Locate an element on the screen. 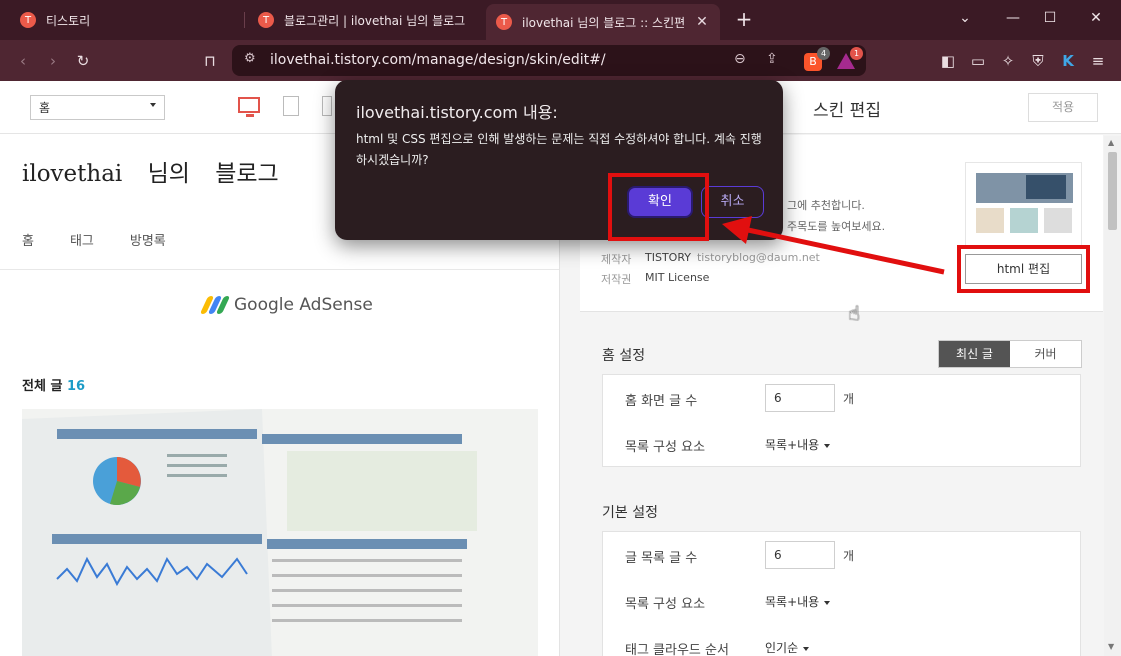 Image resolution: width=1121 pixels, height=656 pixels. shields-count-badge: 4 is located at coordinates (823, 53).